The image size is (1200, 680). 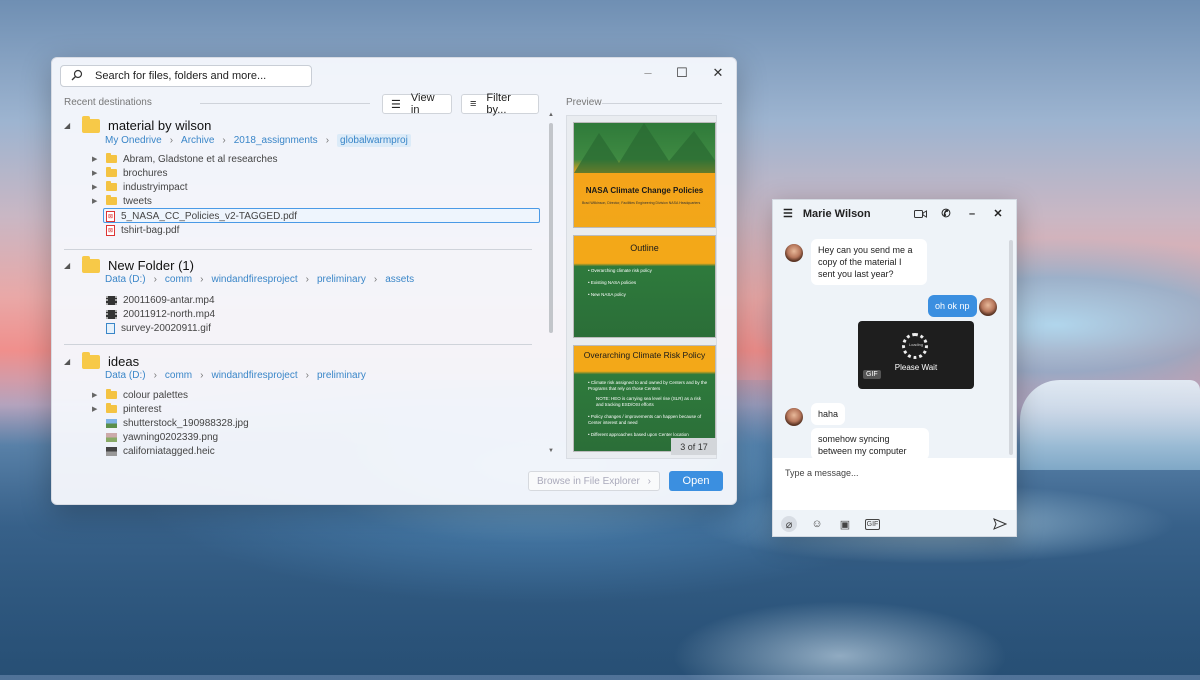 I want to click on list-item: ⊠ tshirt-bag.pdf, so click(x=142, y=230).